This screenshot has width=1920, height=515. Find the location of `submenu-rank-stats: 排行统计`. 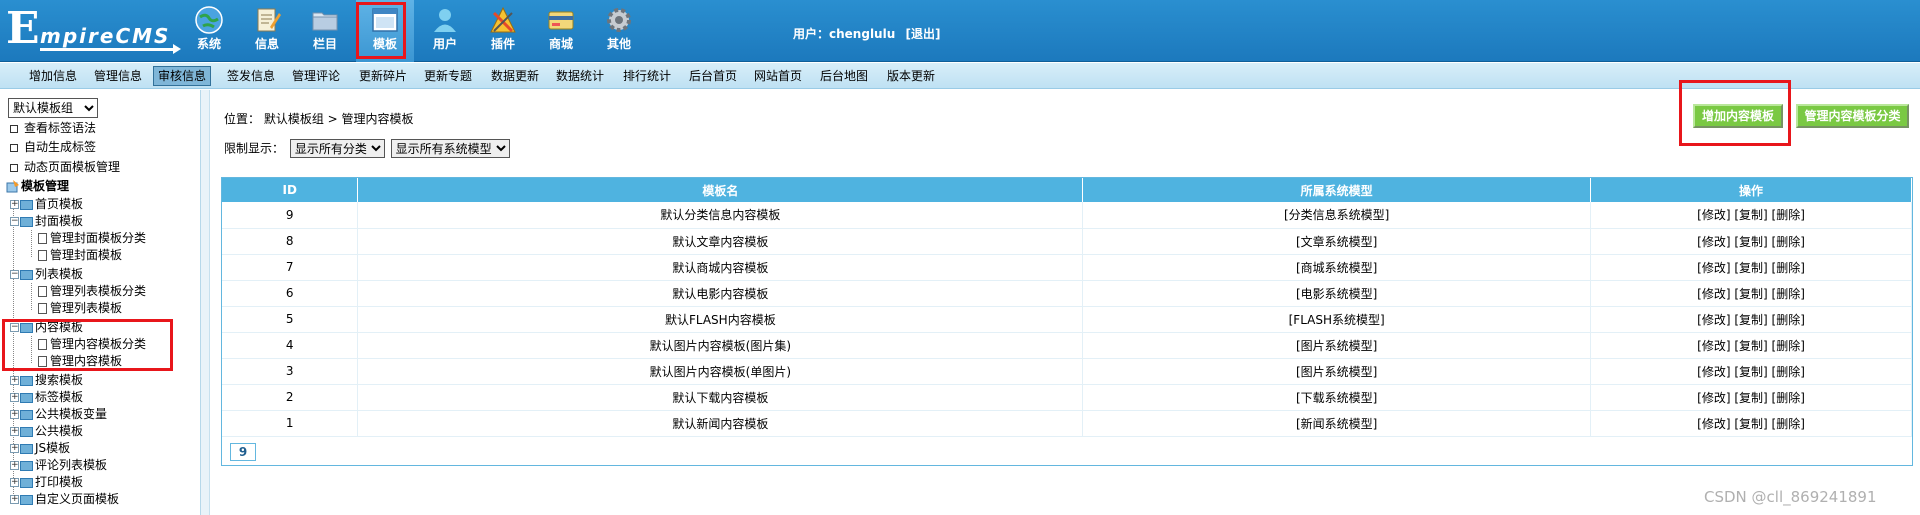

submenu-rank-stats: 排行统计 is located at coordinates (647, 76).